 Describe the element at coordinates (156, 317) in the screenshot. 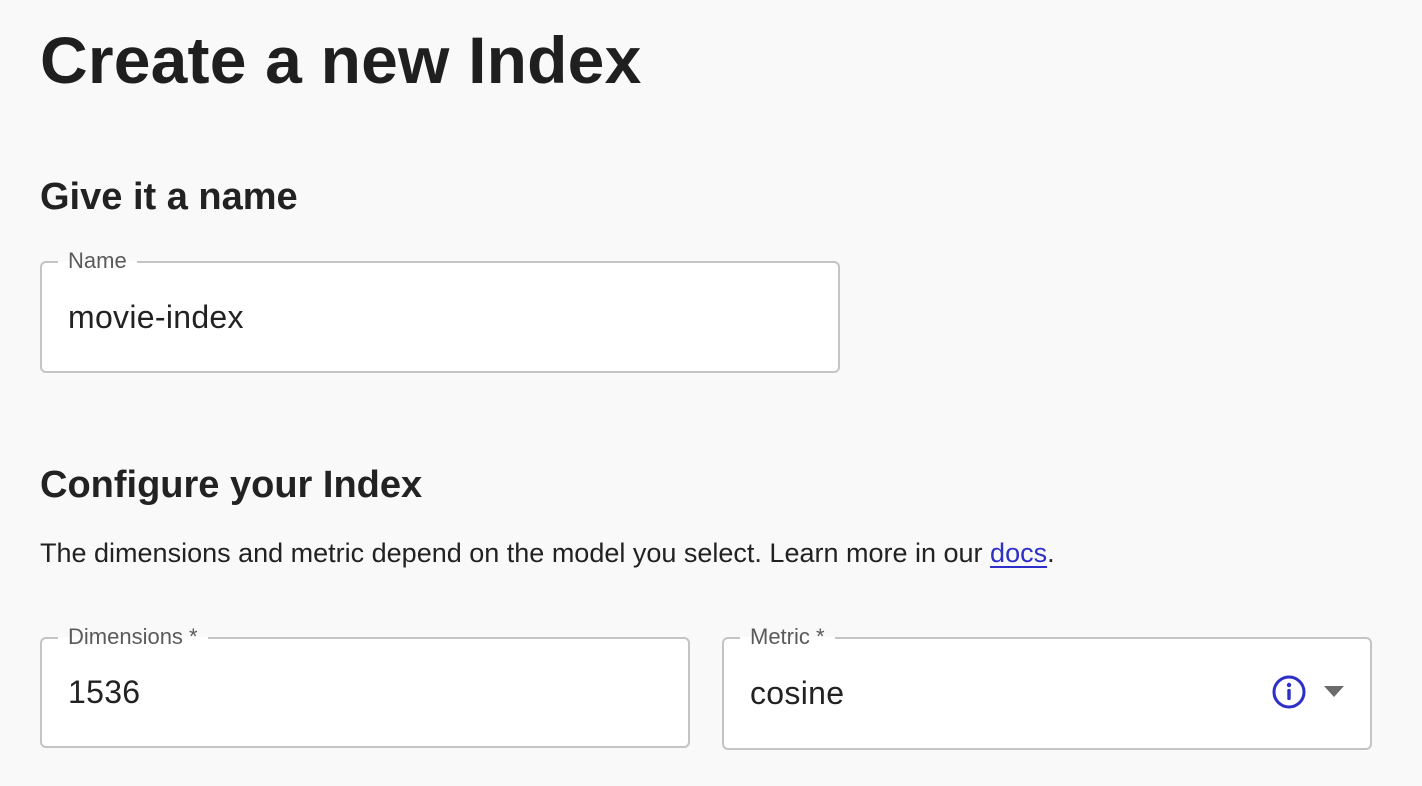

I see `name-input: movie-index` at that location.